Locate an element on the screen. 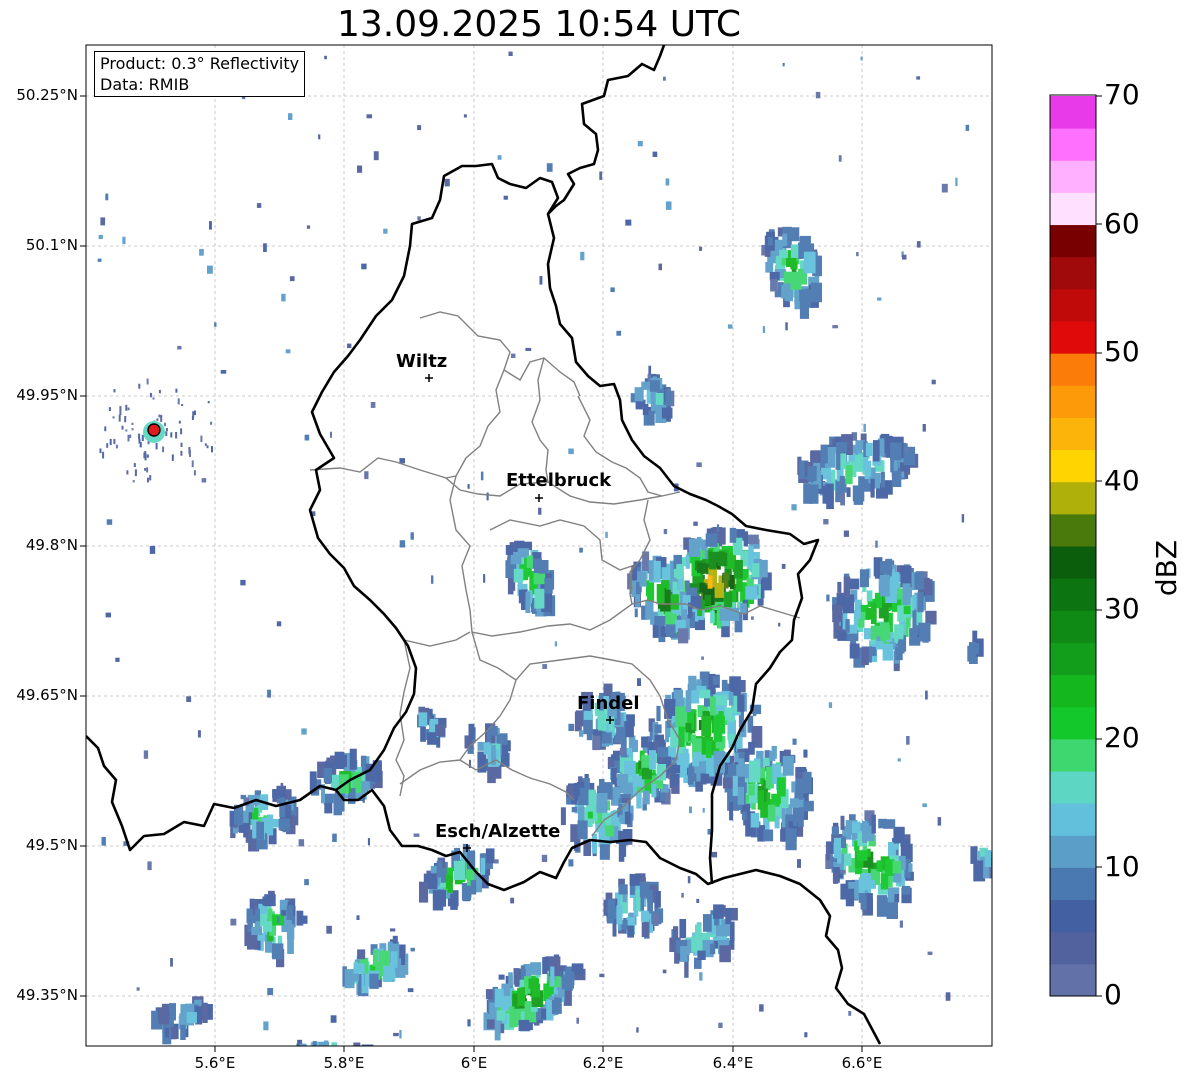 The height and width of the screenshot is (1081, 1184). colorbar-tick-label: 10 is located at coordinates (1122, 866).